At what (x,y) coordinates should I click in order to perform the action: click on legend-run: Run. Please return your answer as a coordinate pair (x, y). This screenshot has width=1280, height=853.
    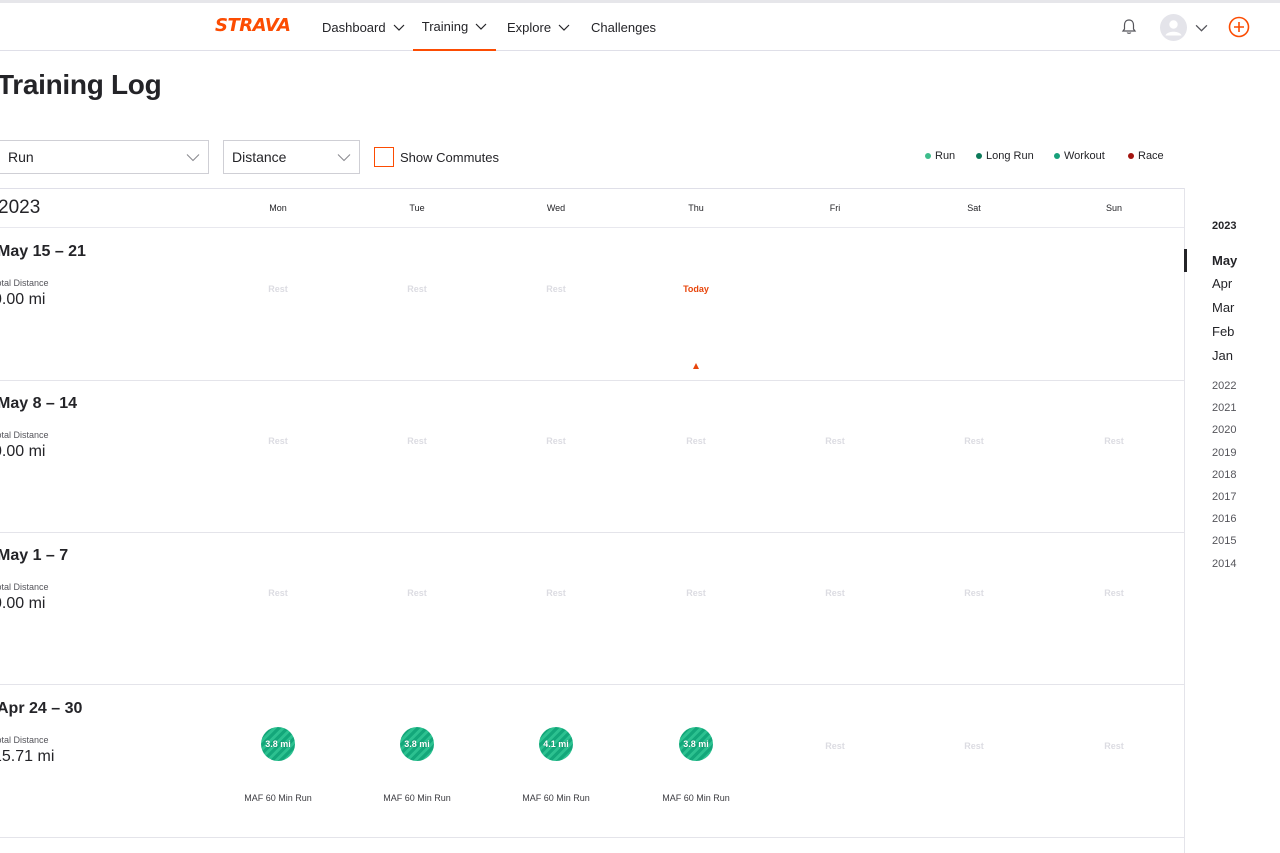
    Looking at the image, I should click on (940, 156).